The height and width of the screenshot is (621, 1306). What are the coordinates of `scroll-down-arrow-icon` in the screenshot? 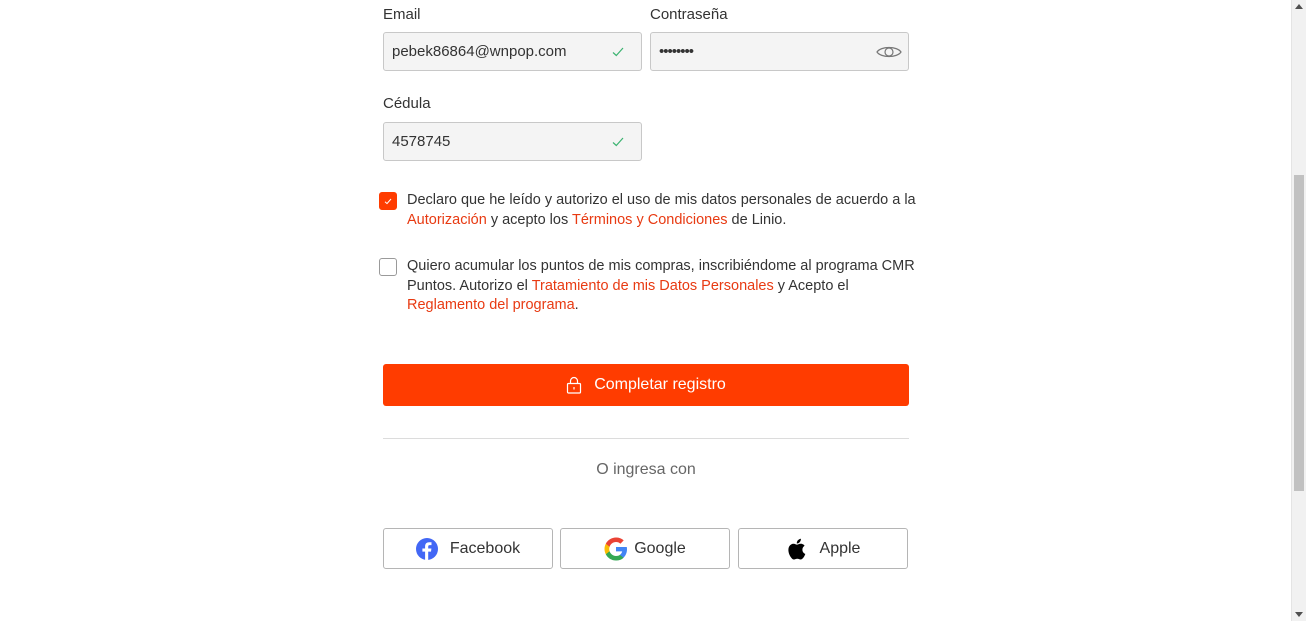 It's located at (1299, 614).